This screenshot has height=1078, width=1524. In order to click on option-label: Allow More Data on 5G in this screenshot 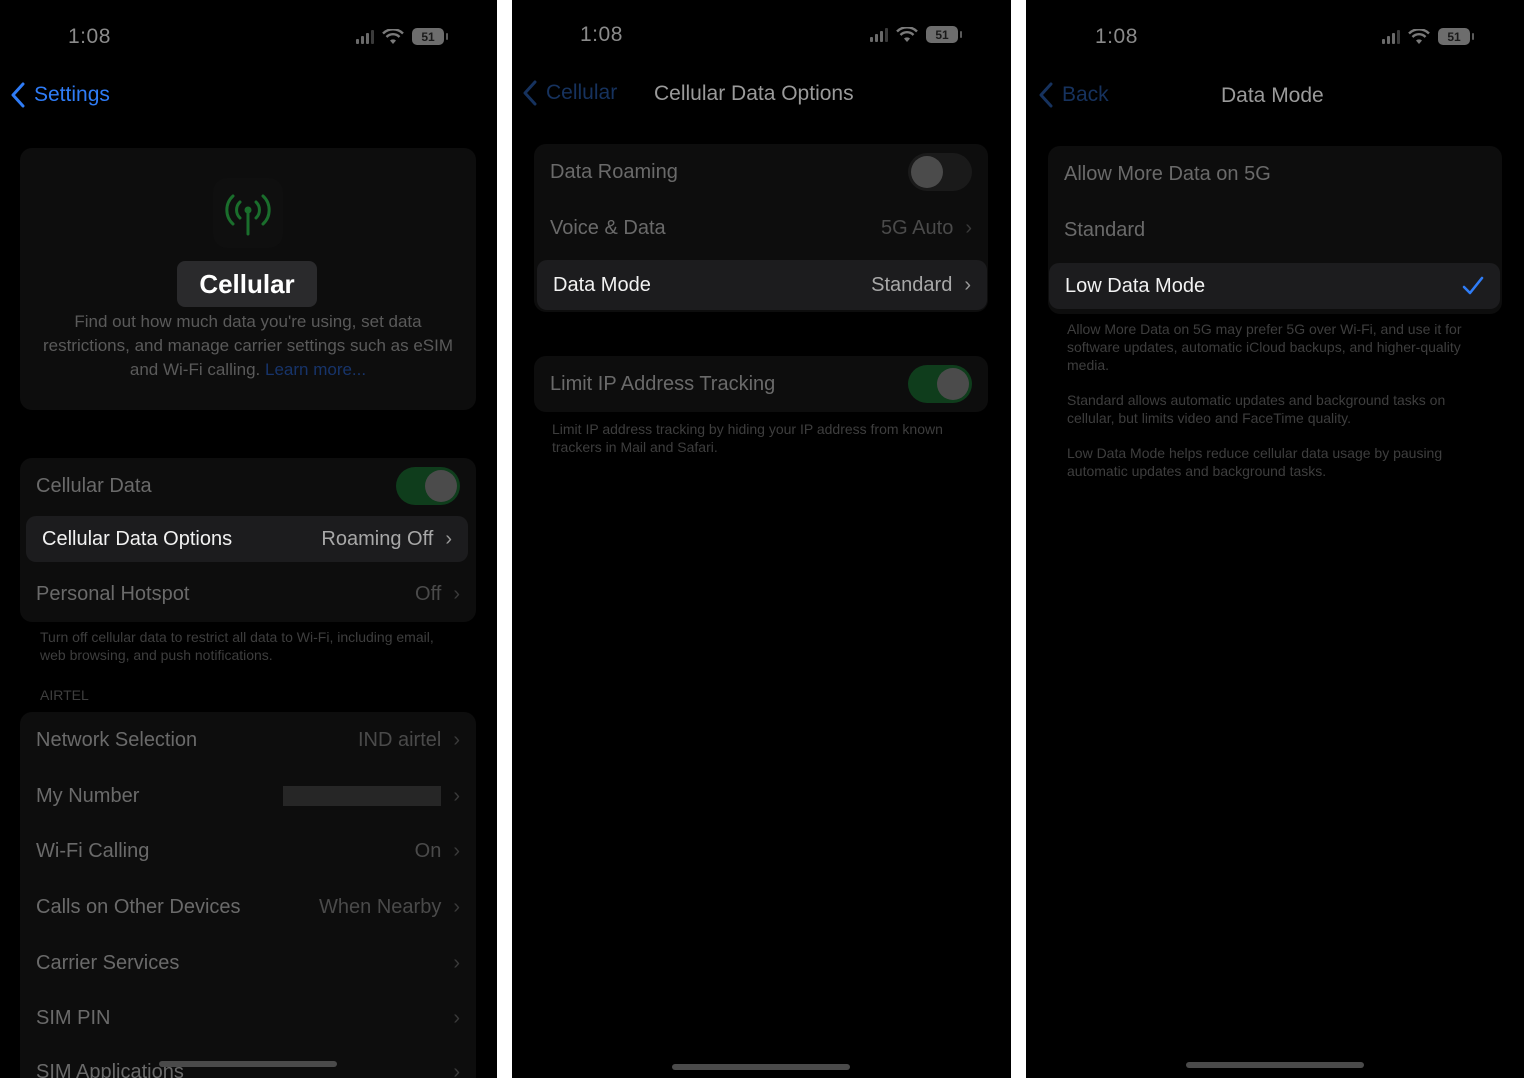, I will do `click(1167, 173)`.